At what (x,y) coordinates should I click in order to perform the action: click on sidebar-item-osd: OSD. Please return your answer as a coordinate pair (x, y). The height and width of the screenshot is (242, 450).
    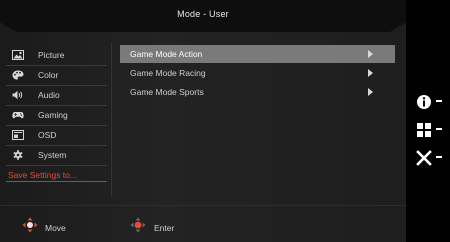
    Looking at the image, I should click on (56, 136).